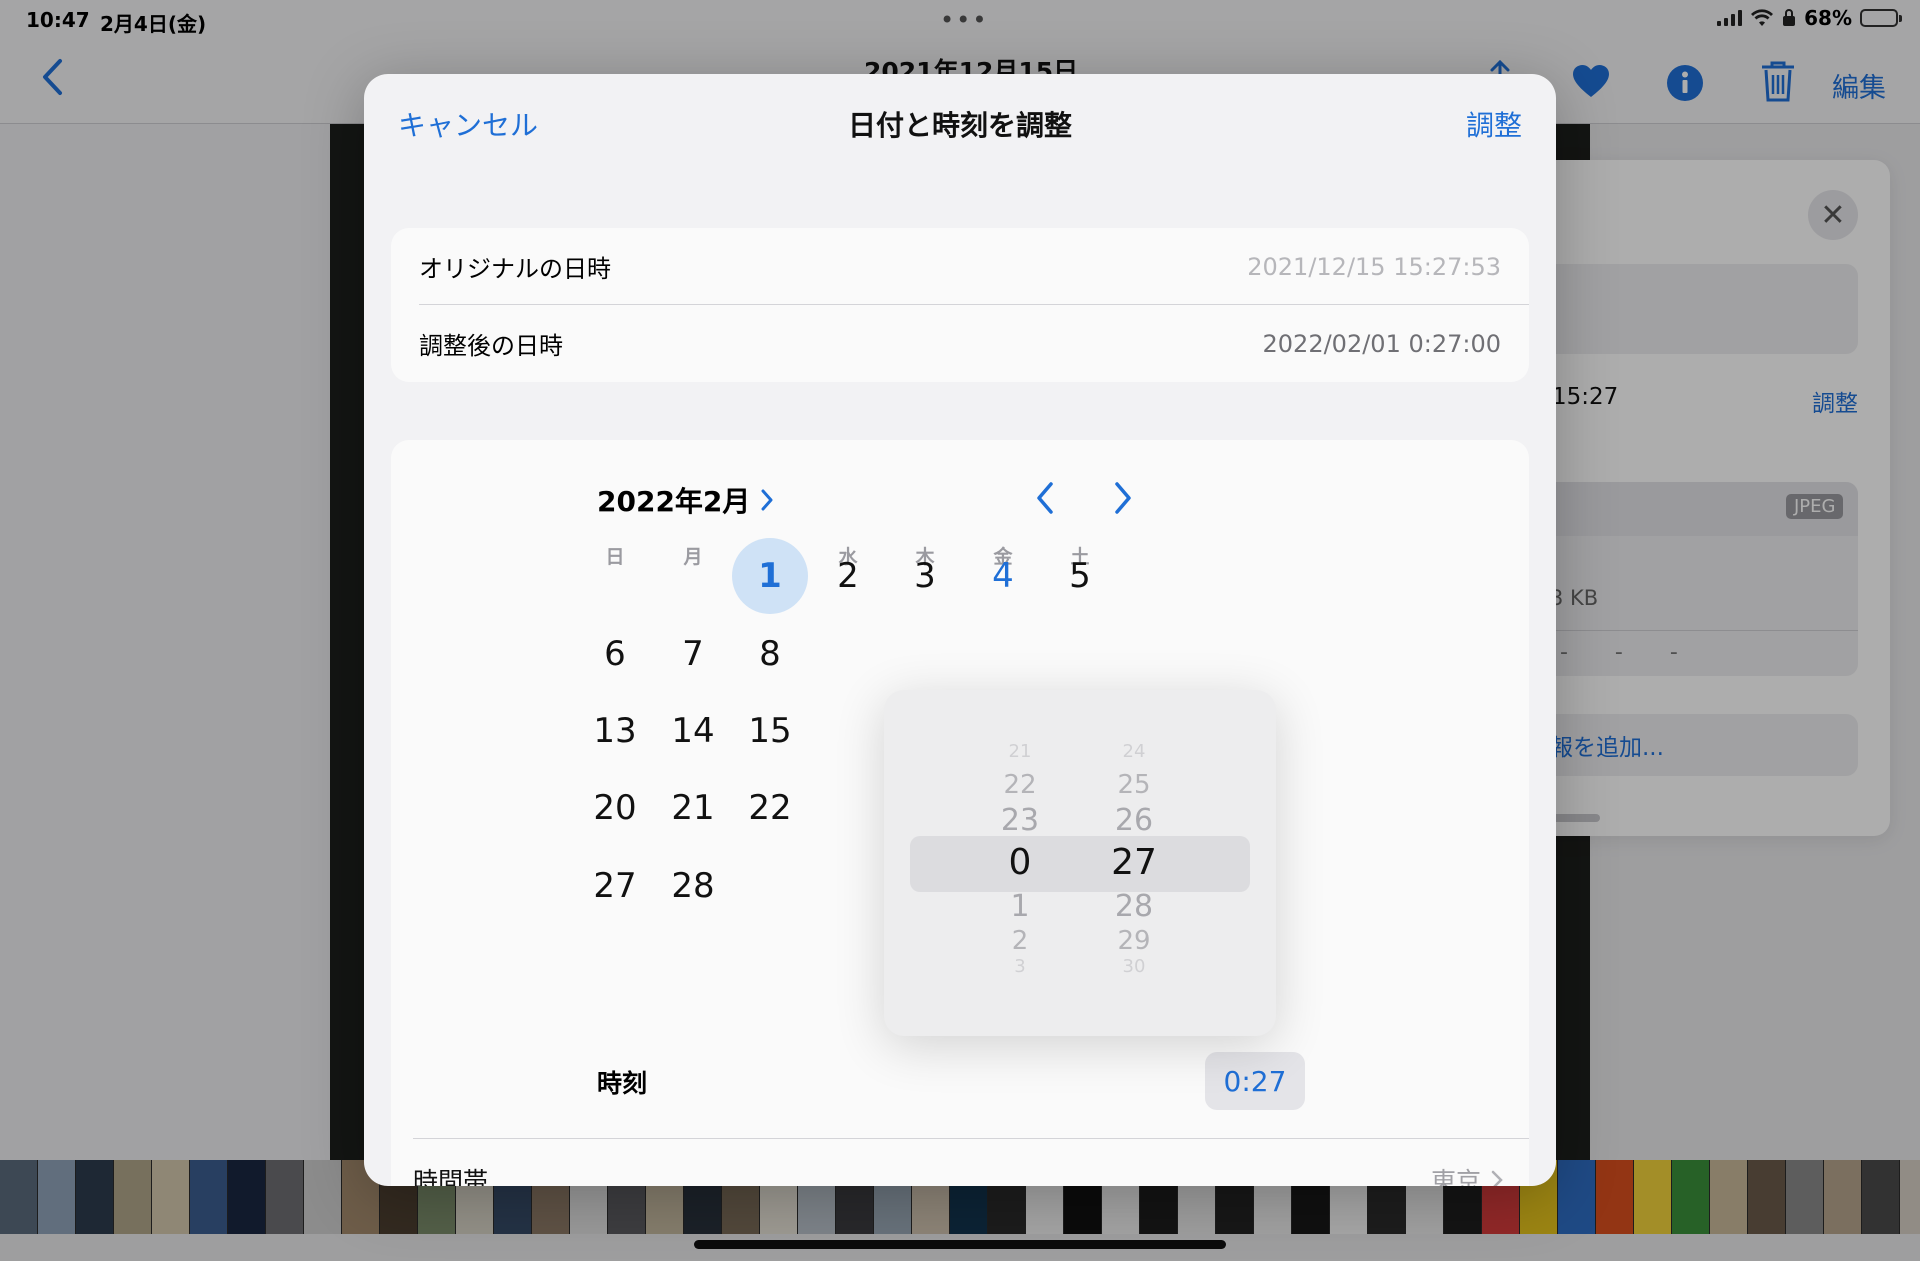 The image size is (1920, 1261). I want to click on original-datetime-value: 2021/12/15 15:27:53, so click(1374, 266).